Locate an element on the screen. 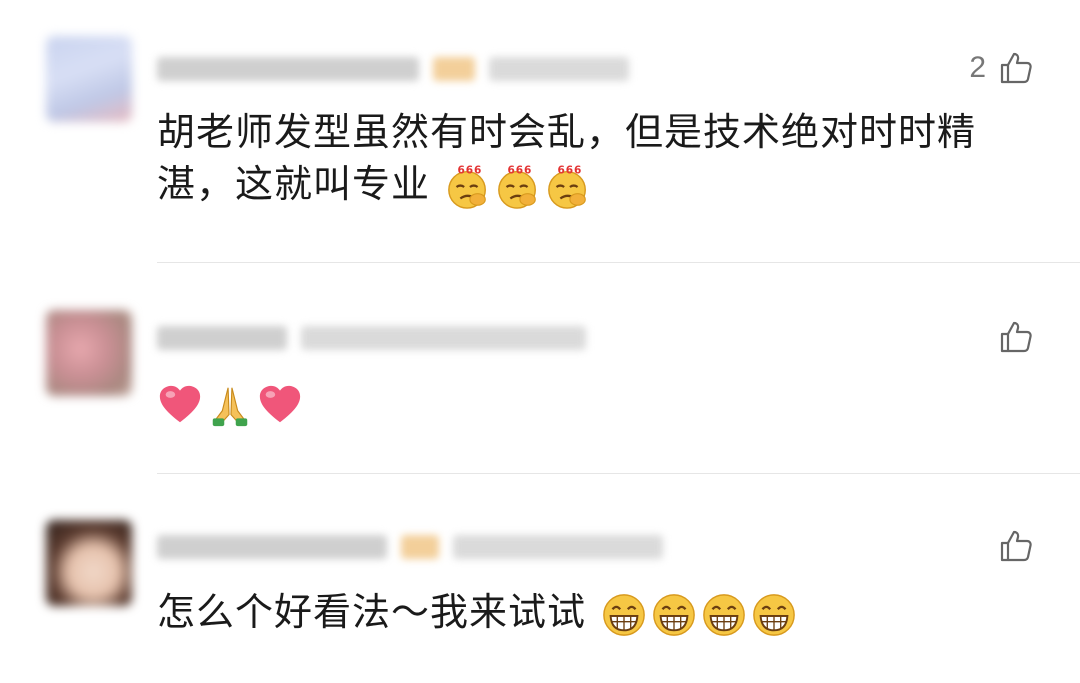  comment-text: 胡老师发型虽然有时会乱，但是技术绝对时时精湛，这就叫专业 is located at coordinates (587, 158).